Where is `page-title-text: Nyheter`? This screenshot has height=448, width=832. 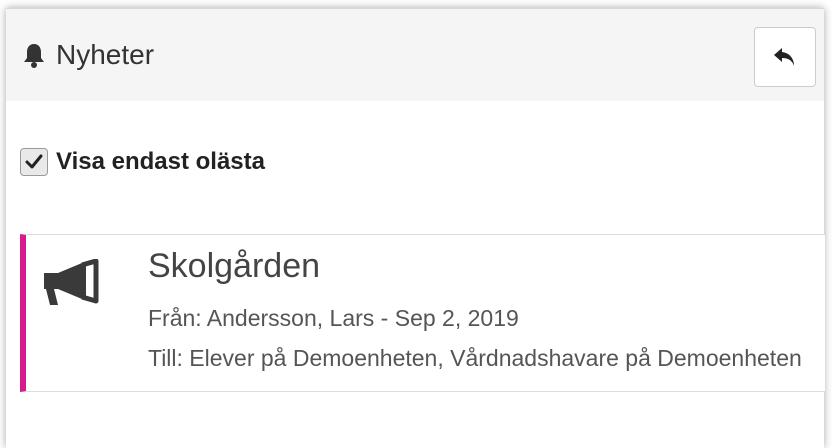
page-title-text: Nyheter is located at coordinates (105, 54).